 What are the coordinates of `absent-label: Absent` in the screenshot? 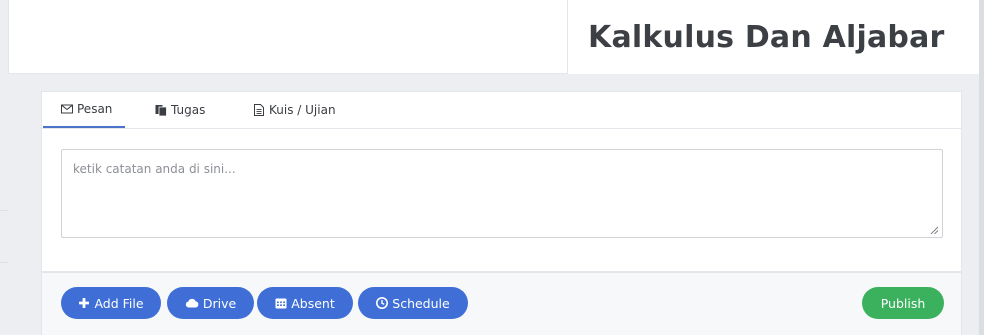 It's located at (313, 303).